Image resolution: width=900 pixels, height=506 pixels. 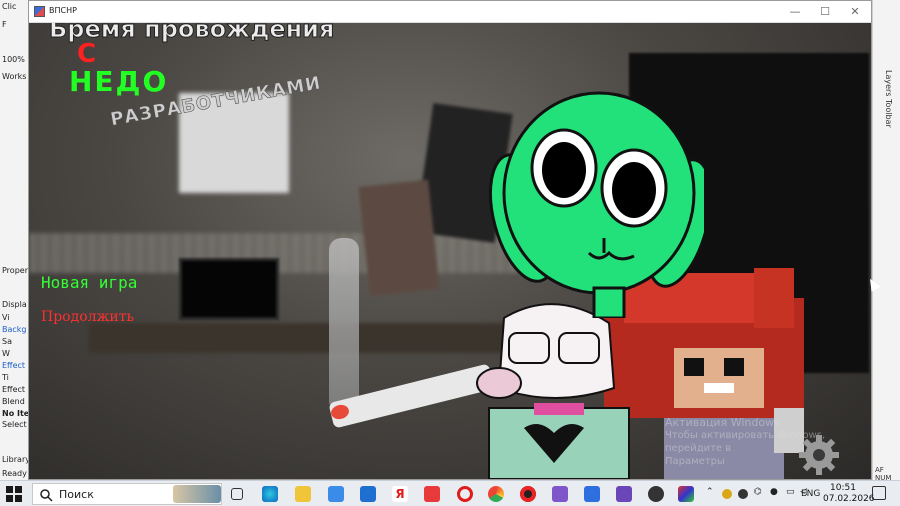 I want to click on bg-label: Backg, so click(x=14, y=329).